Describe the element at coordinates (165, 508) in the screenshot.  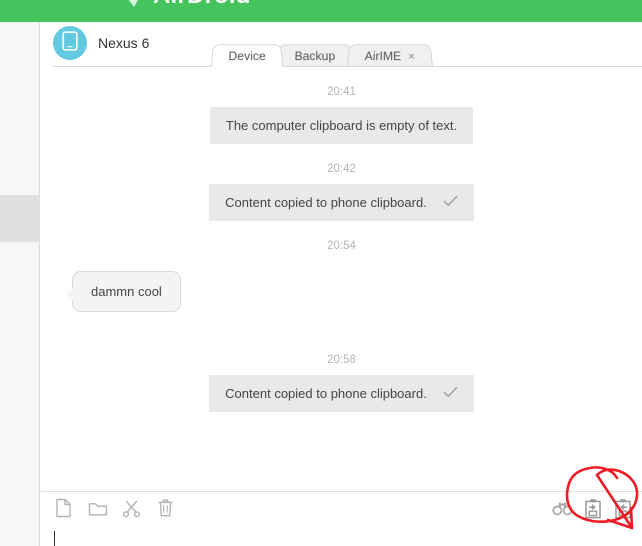
I see `trash-icon` at that location.